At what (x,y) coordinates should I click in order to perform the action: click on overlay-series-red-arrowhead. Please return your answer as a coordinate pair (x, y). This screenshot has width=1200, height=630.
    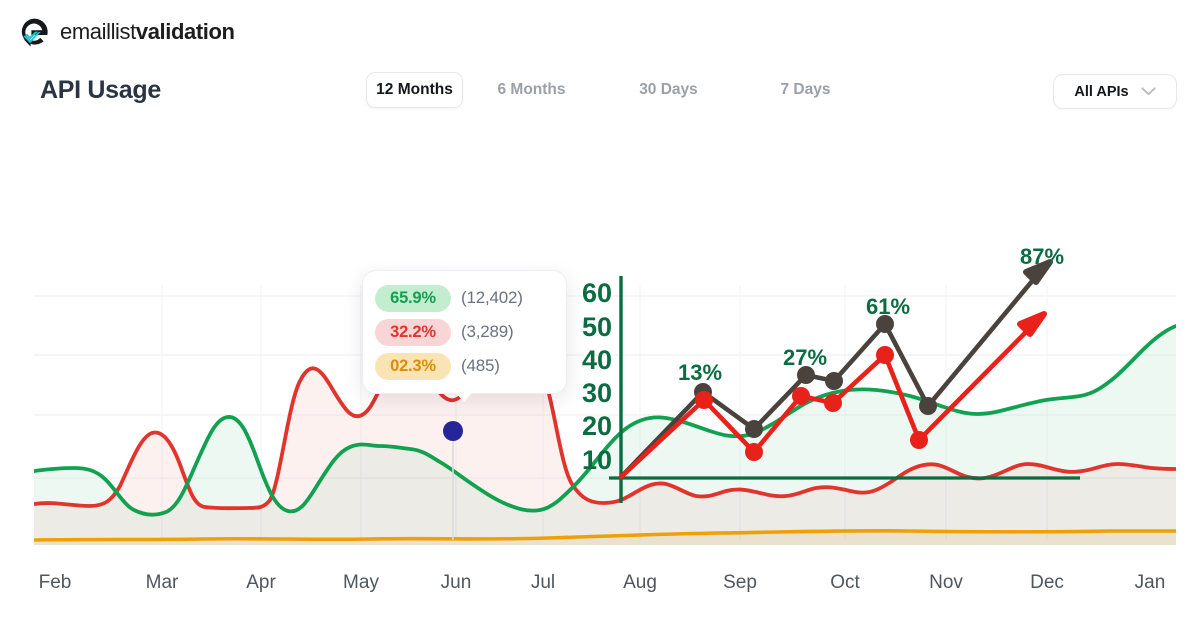
    Looking at the image, I should click on (1032, 324).